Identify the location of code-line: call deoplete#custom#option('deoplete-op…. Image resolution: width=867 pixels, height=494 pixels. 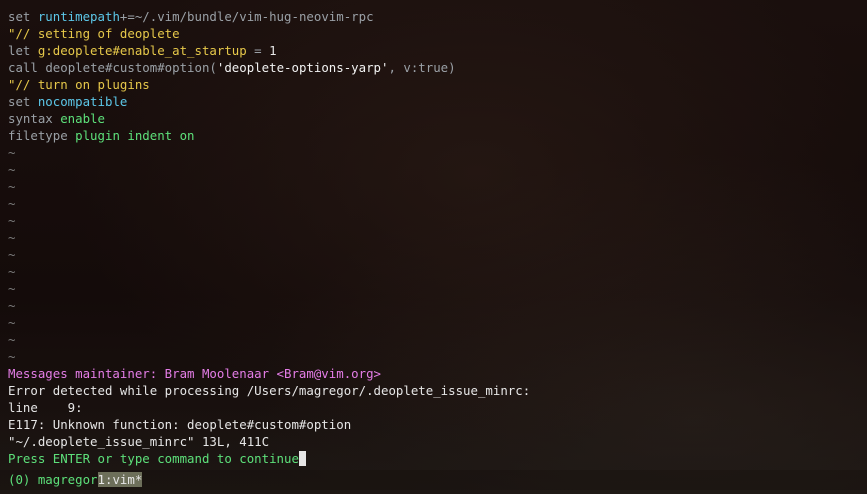
(232, 67).